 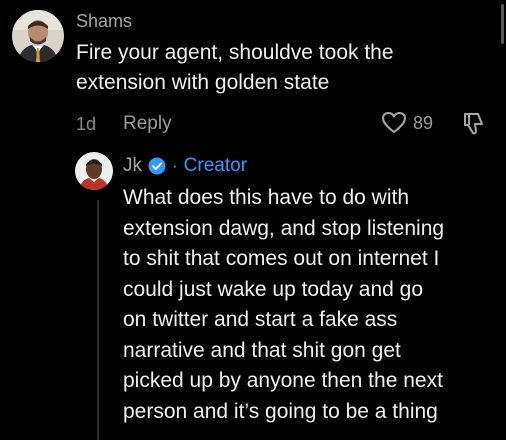 I want to click on dislike-button, so click(x=474, y=126).